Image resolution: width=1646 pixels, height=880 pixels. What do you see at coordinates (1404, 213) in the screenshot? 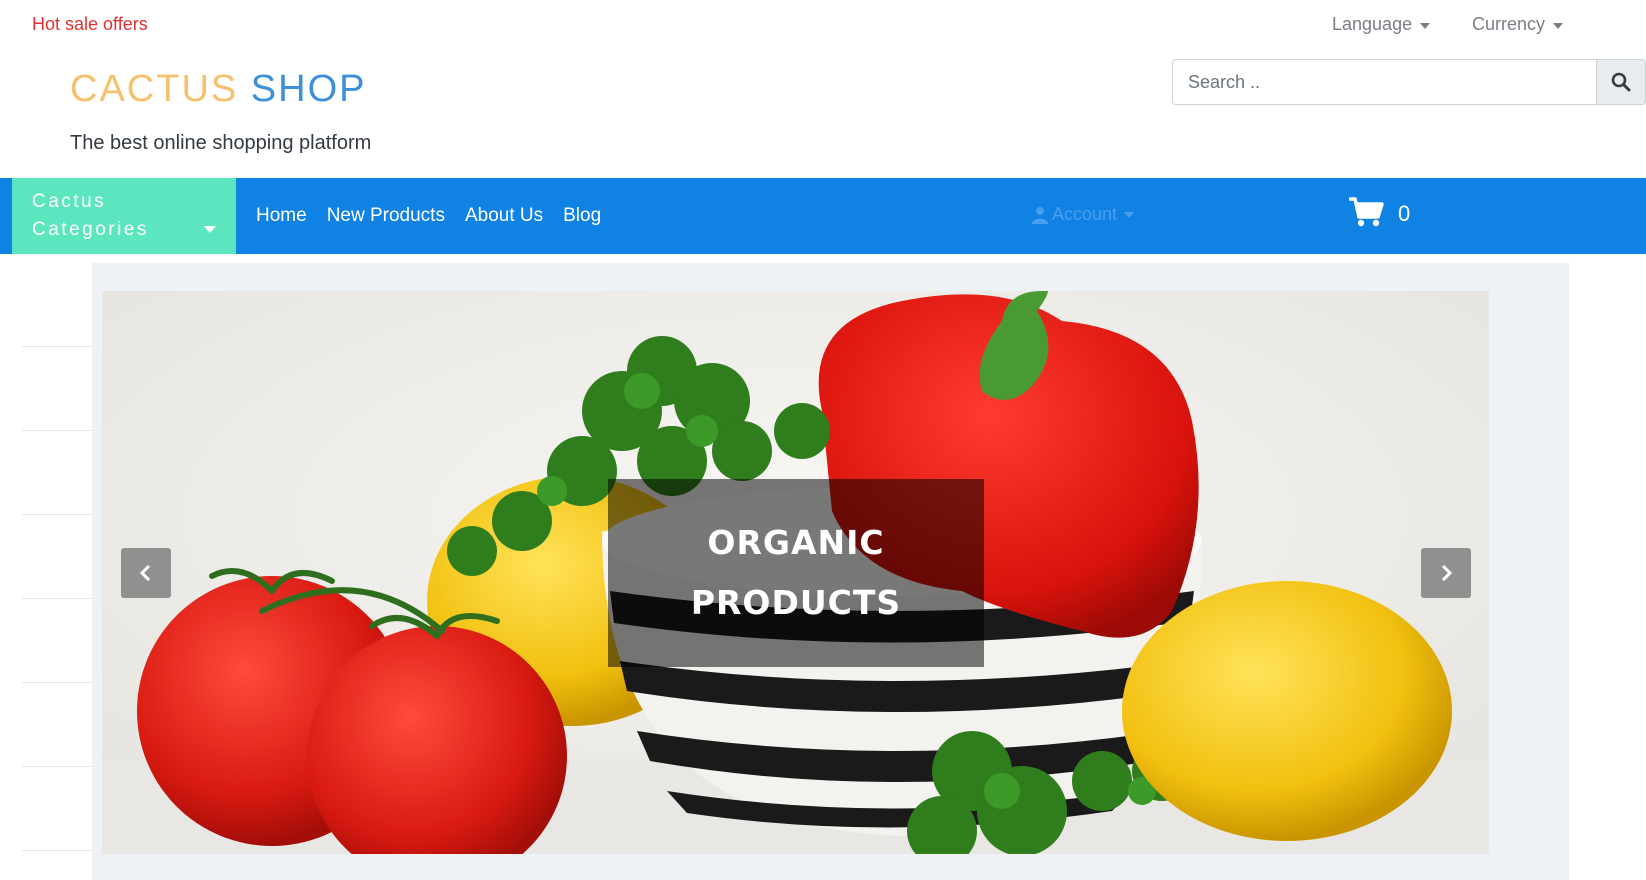
I see `cart-count: 0` at bounding box center [1404, 213].